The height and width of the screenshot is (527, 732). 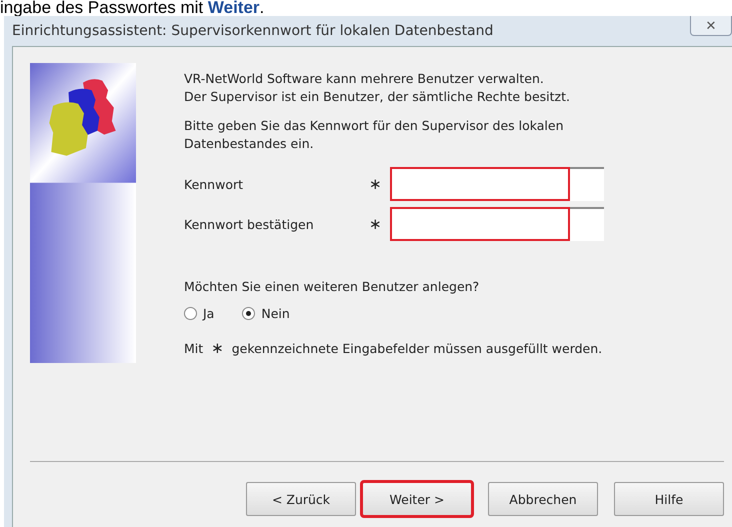 I want to click on question-text: Möchten Sie einen weiteren Benutzer anlegen?, so click(x=332, y=286).